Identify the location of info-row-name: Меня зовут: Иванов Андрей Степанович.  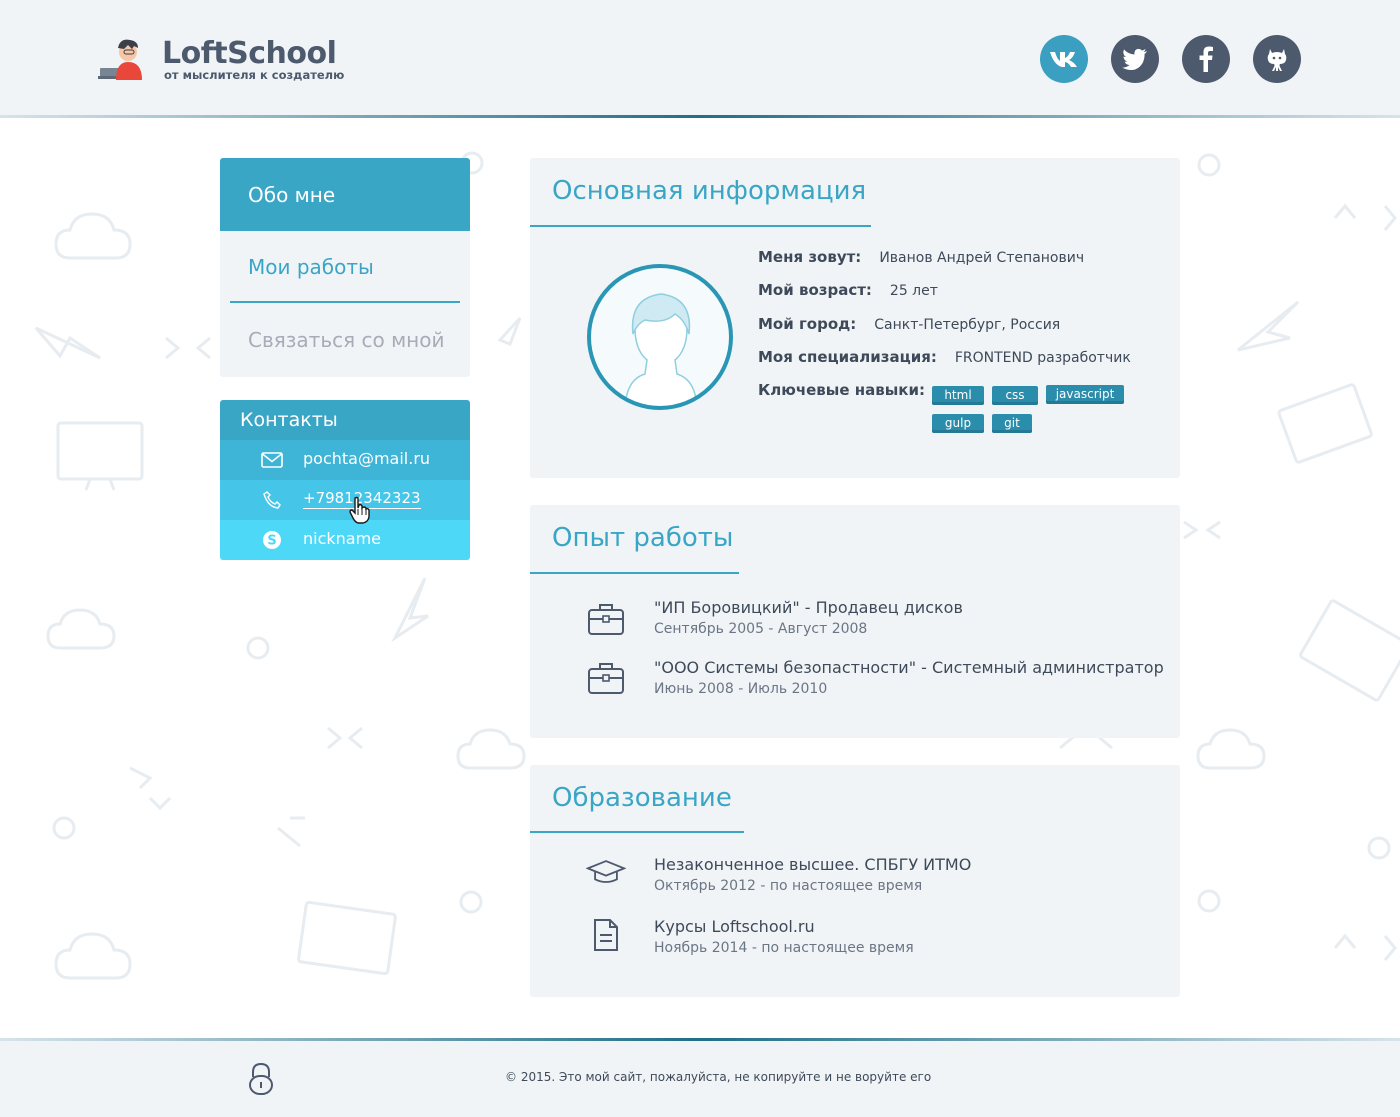
(921, 257).